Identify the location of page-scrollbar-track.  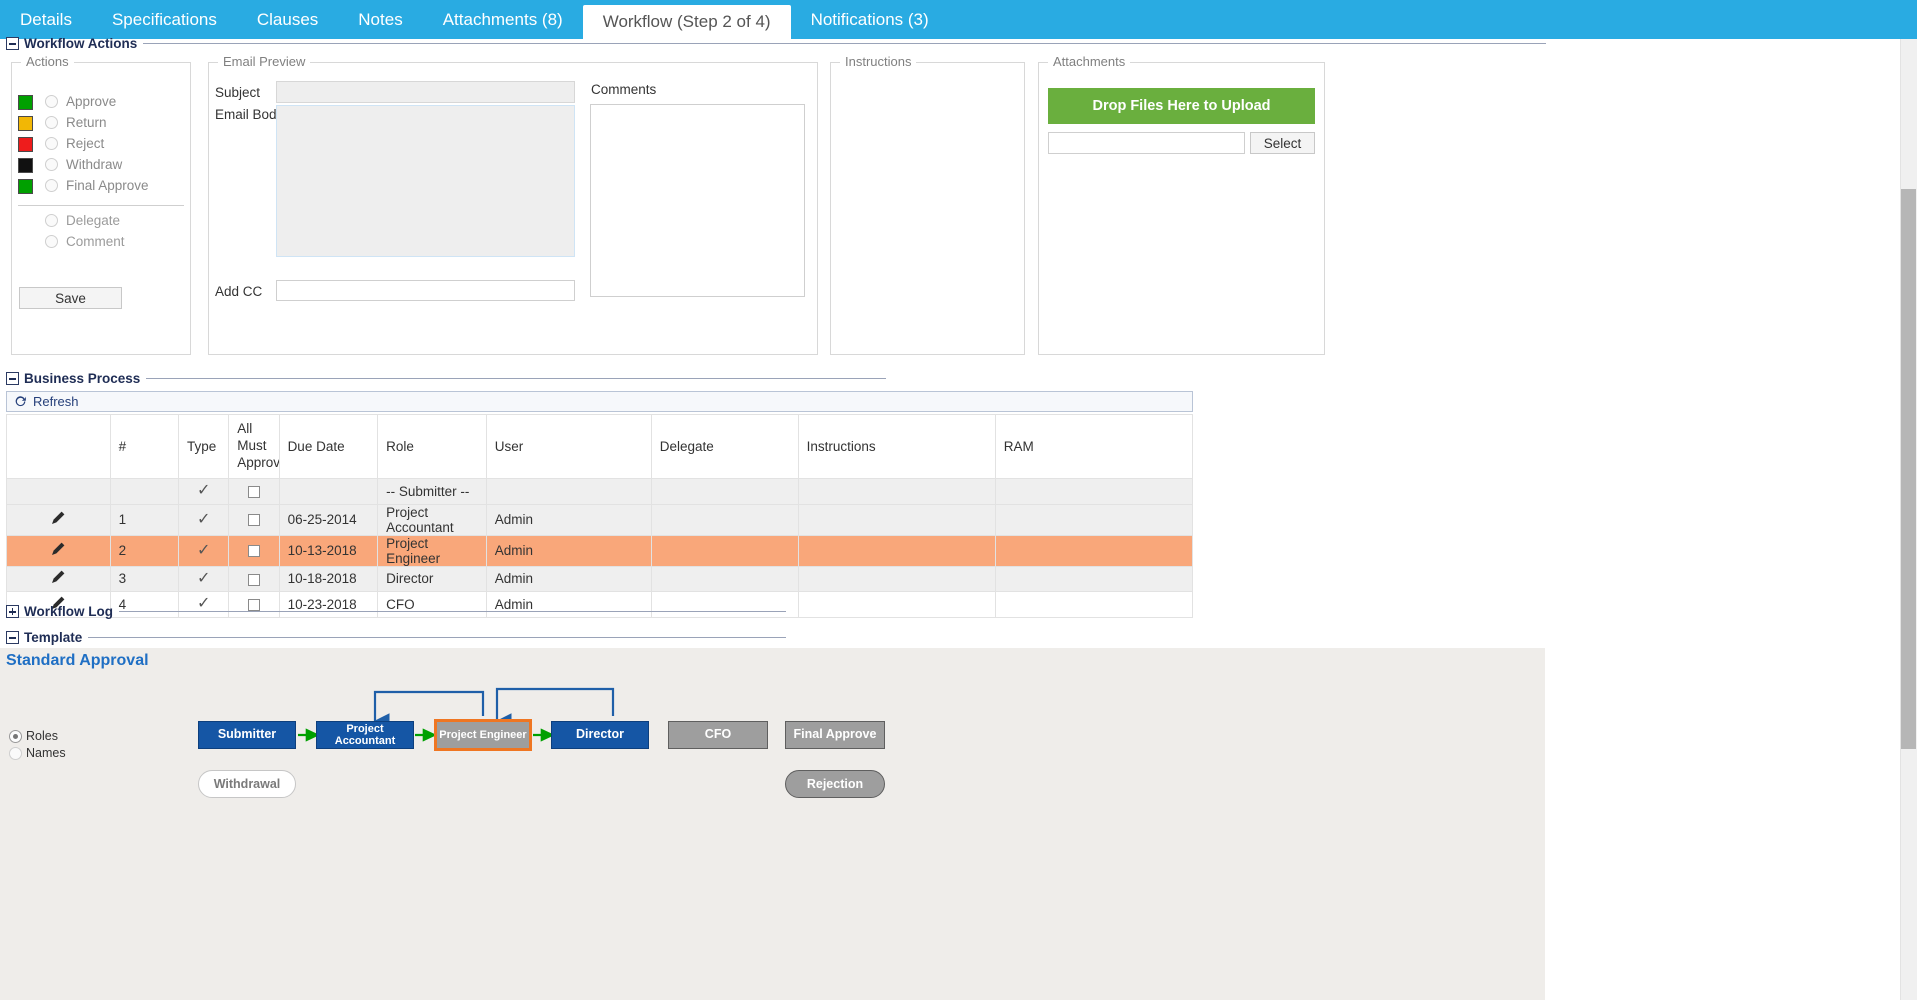
(1908, 519).